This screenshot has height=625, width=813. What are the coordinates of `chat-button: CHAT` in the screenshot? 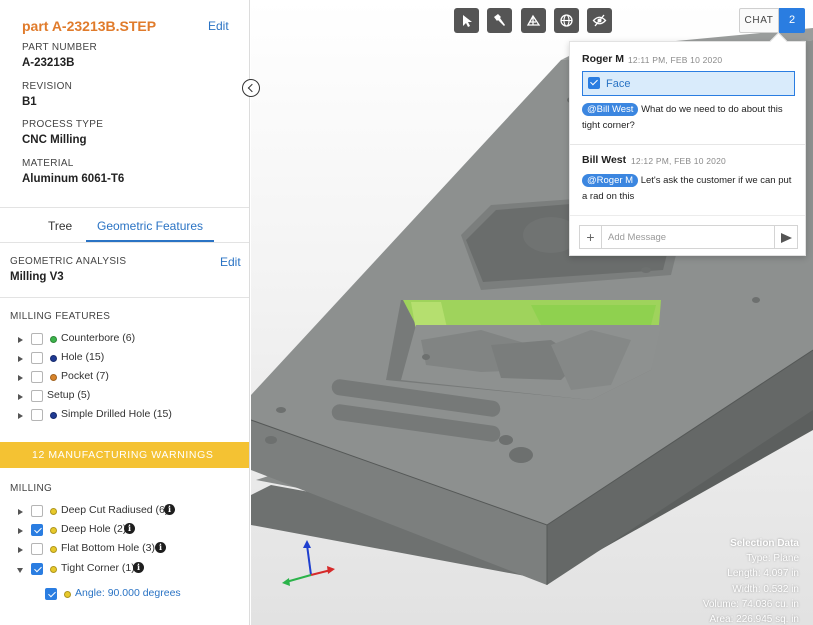 It's located at (759, 20).